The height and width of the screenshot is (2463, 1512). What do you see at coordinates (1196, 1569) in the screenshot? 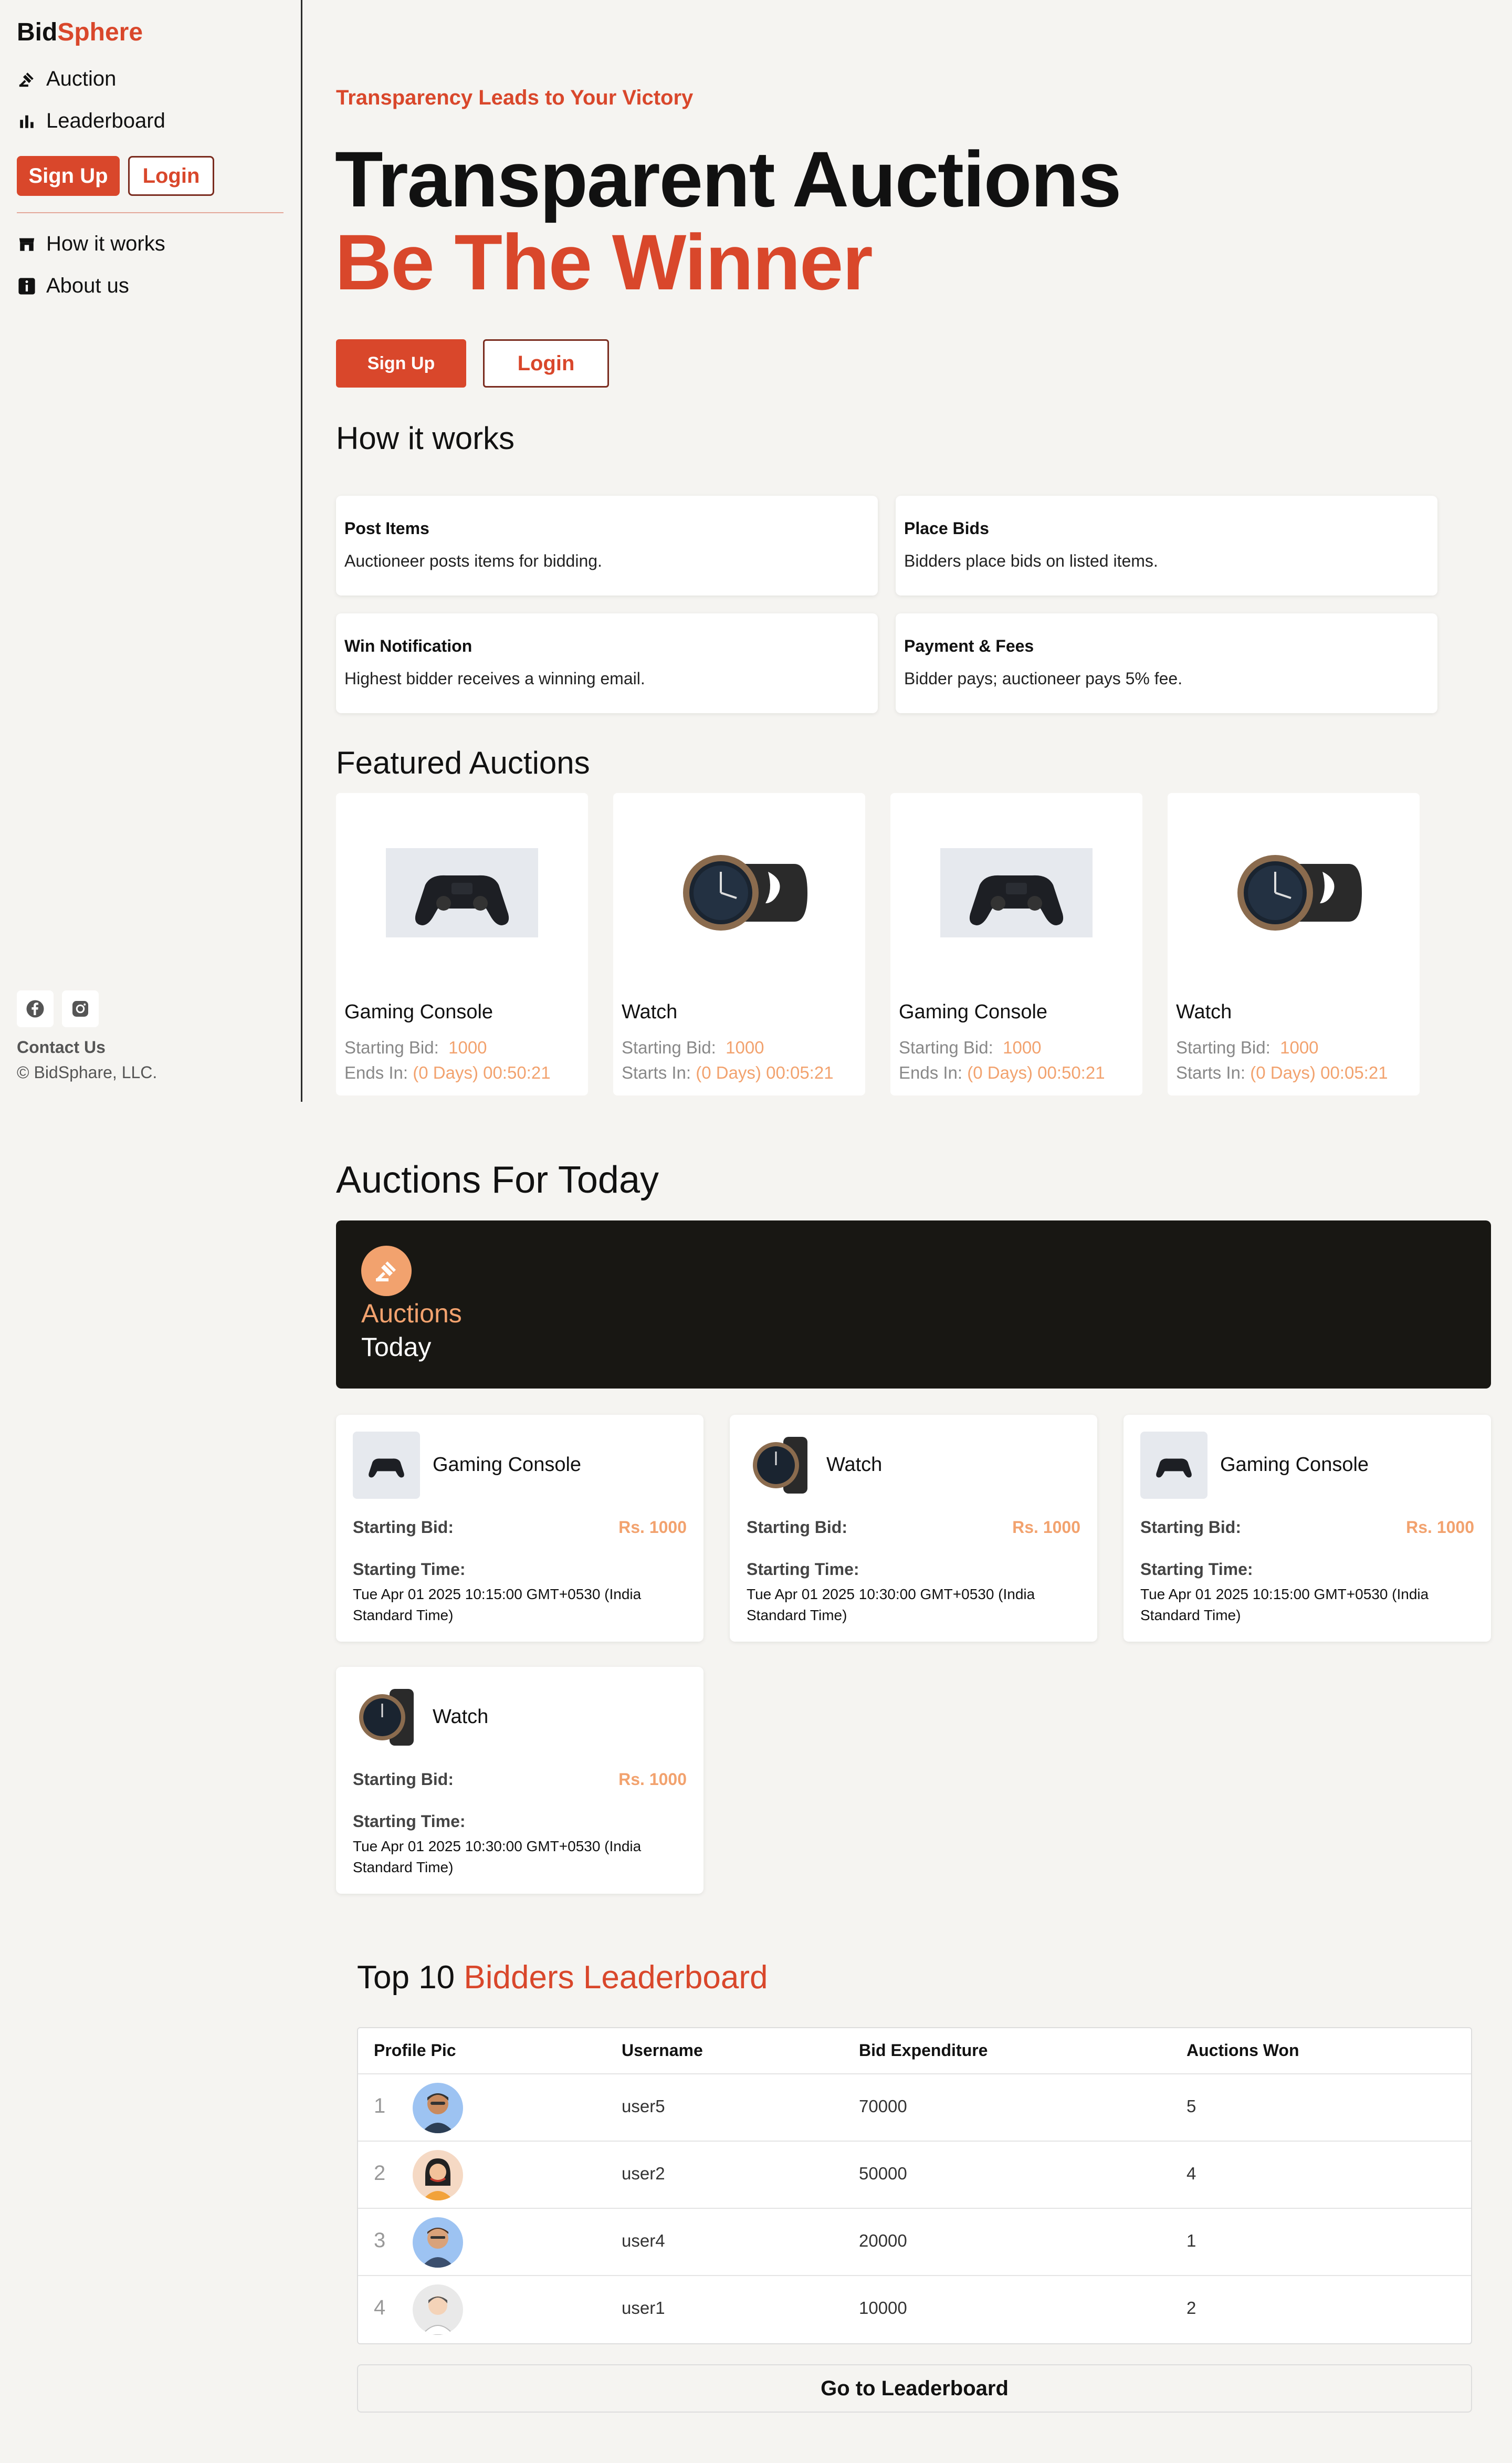
I see `time-label: Starting Time:` at bounding box center [1196, 1569].